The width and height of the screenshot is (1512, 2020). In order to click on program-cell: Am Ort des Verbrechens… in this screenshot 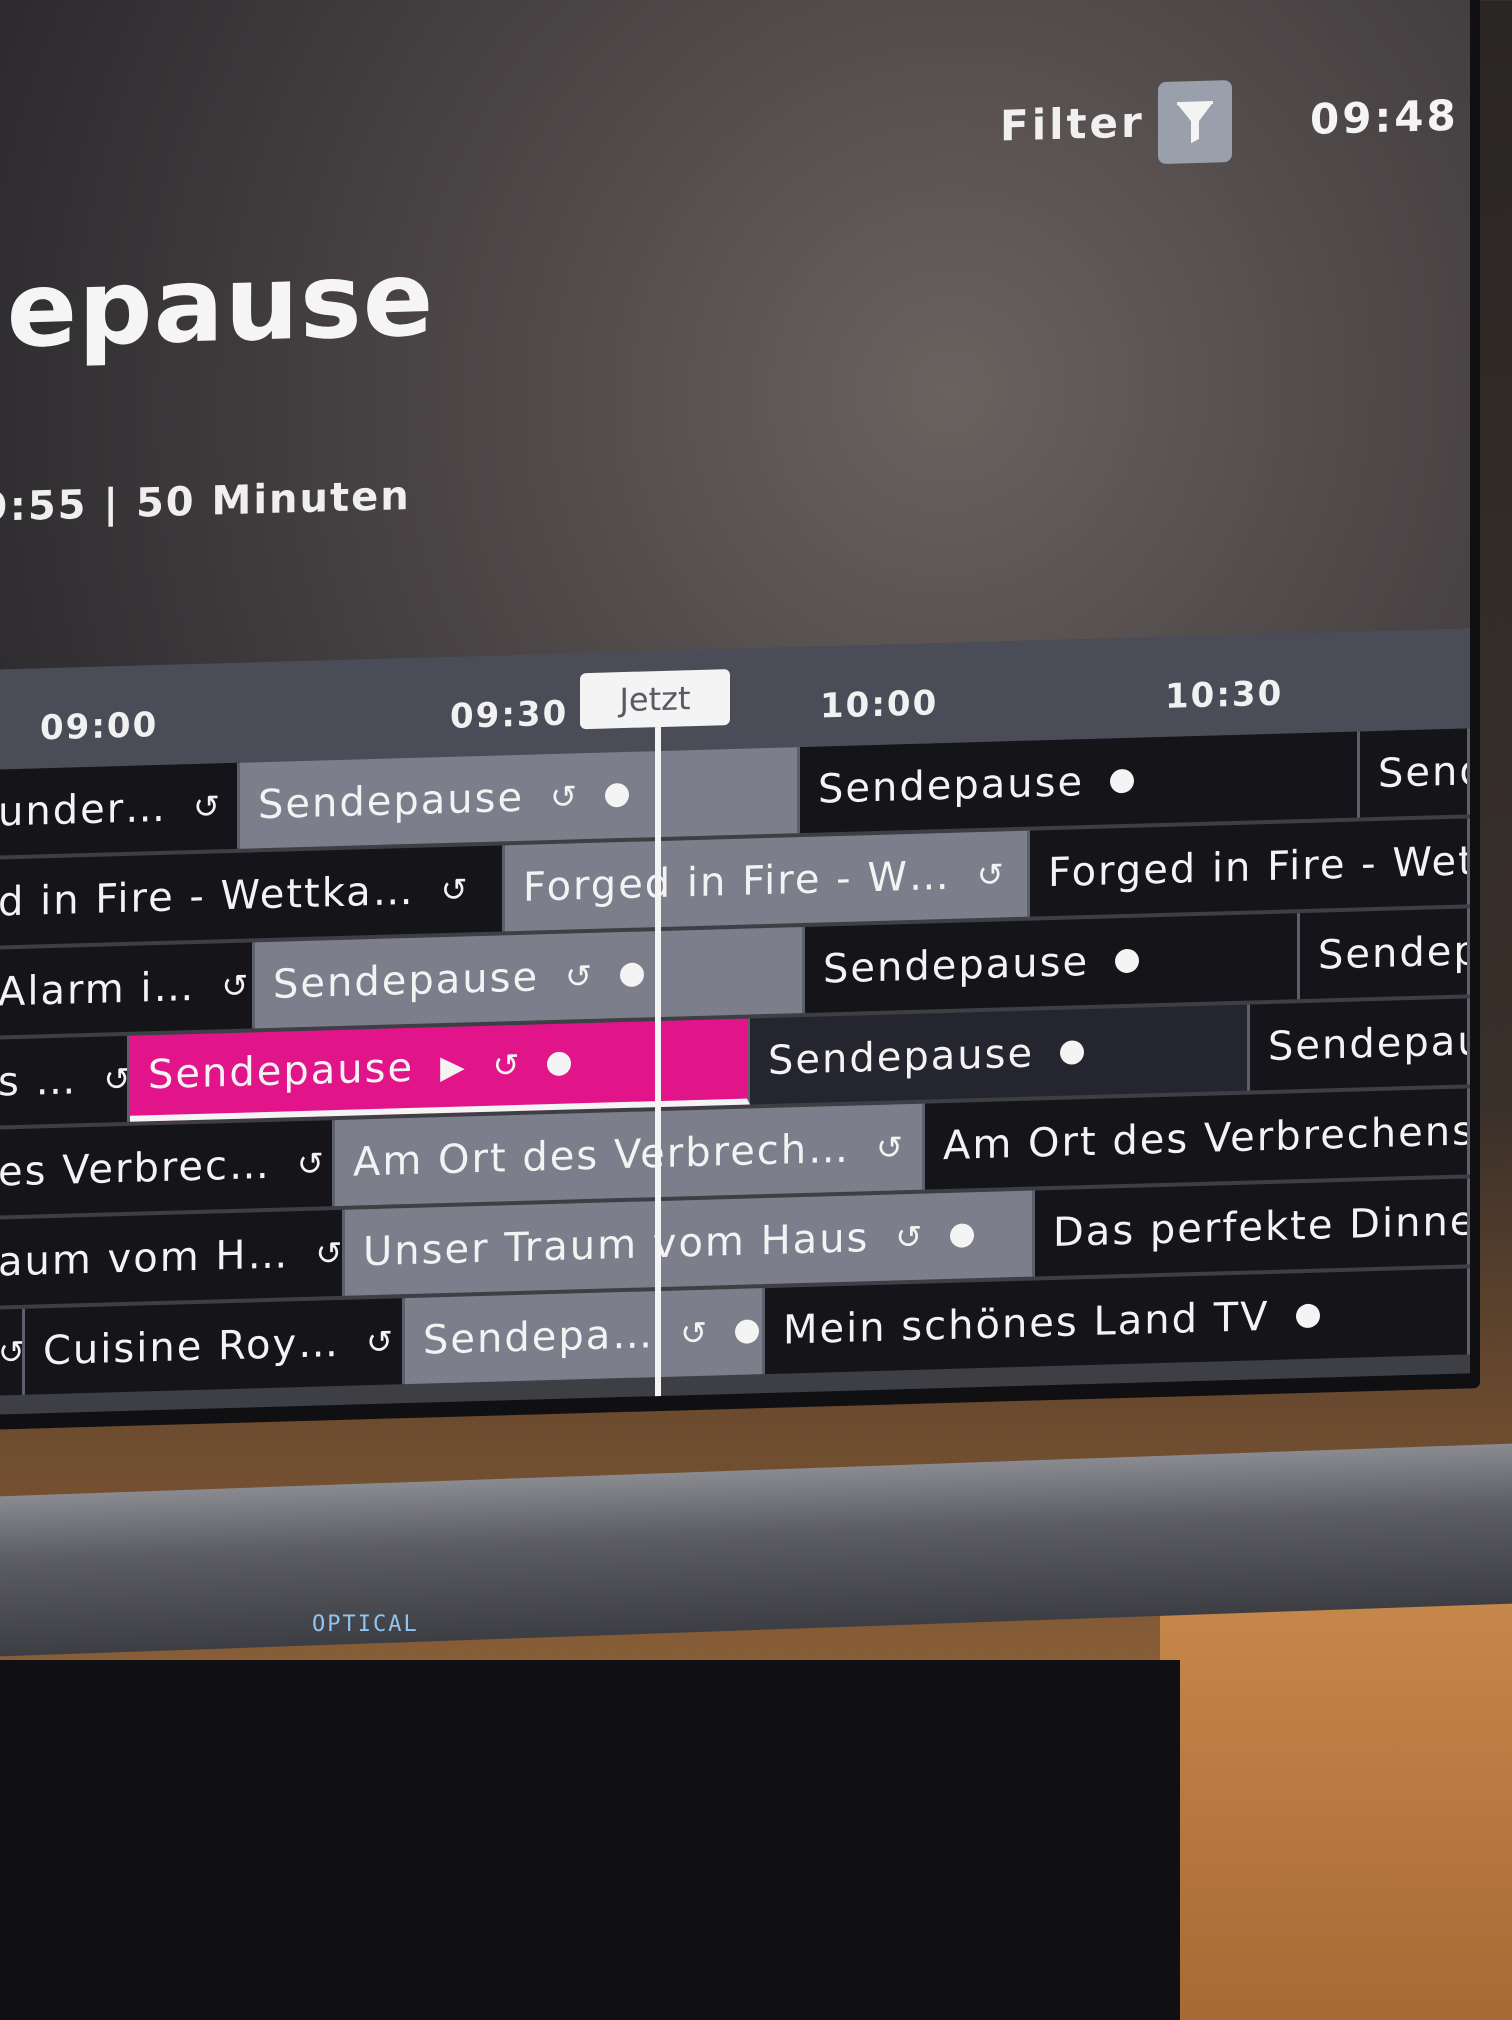, I will do `click(1197, 1139)`.